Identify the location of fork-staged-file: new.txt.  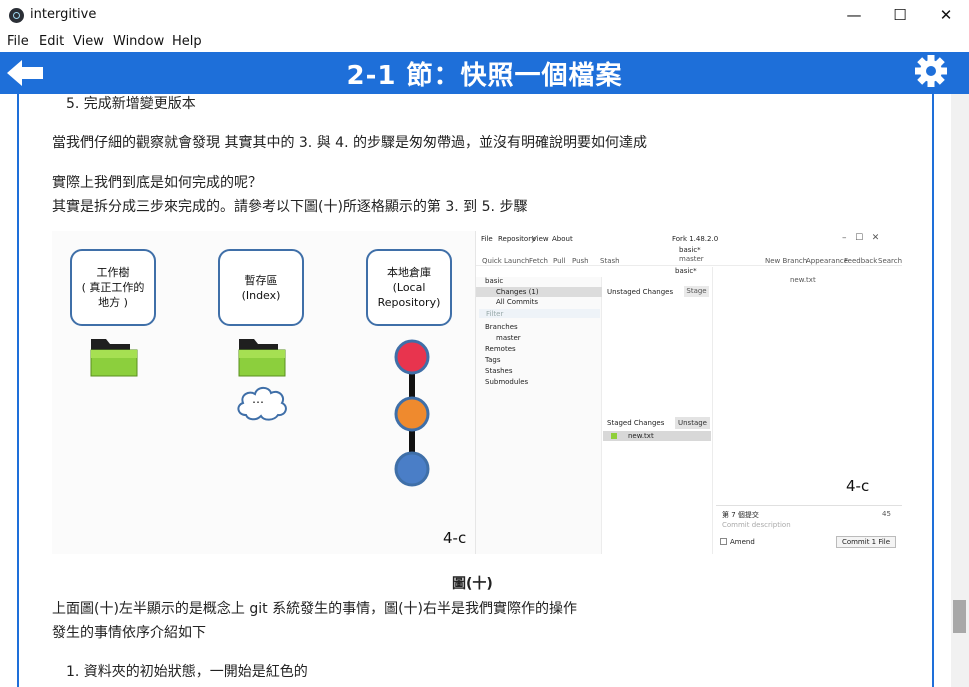
(641, 436).